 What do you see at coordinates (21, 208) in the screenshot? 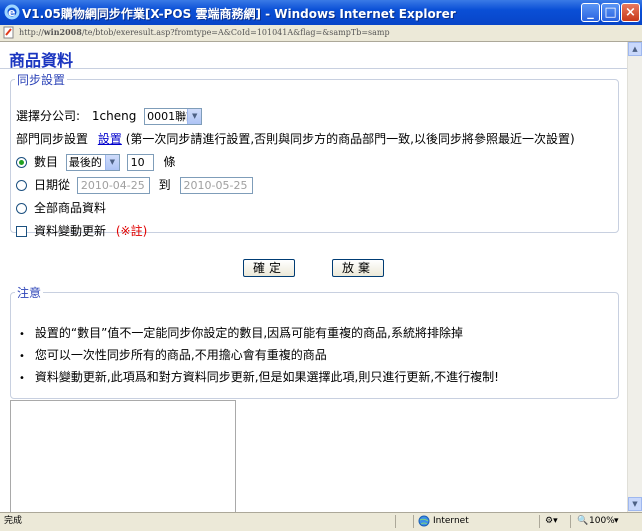
I see `all-radio` at bounding box center [21, 208].